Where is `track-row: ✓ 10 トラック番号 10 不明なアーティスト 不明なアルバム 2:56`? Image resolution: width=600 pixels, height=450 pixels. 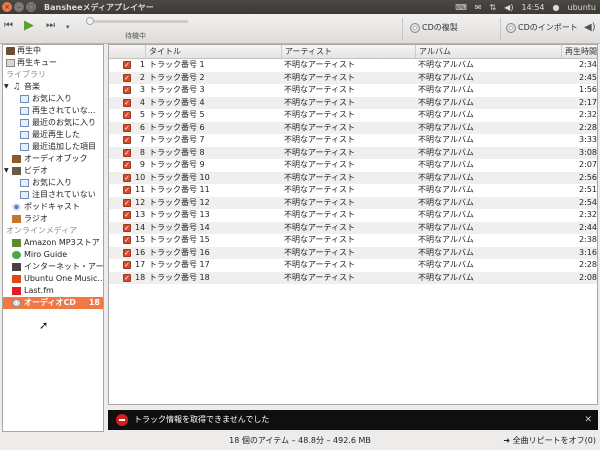 track-row: ✓ 10 トラック番号 10 不明なアーティスト 不明なアルバム 2:56 is located at coordinates (353, 177).